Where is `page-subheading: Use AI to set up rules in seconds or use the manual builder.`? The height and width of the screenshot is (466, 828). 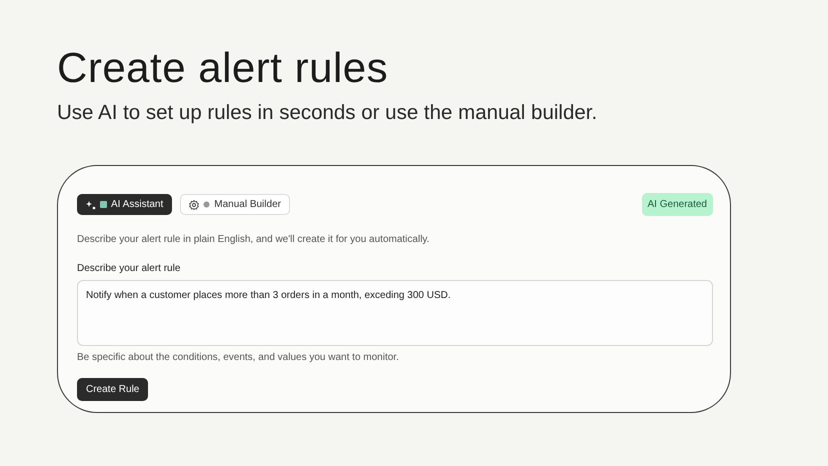
page-subheading: Use AI to set up rules in seconds or use the manual builder. is located at coordinates (327, 113).